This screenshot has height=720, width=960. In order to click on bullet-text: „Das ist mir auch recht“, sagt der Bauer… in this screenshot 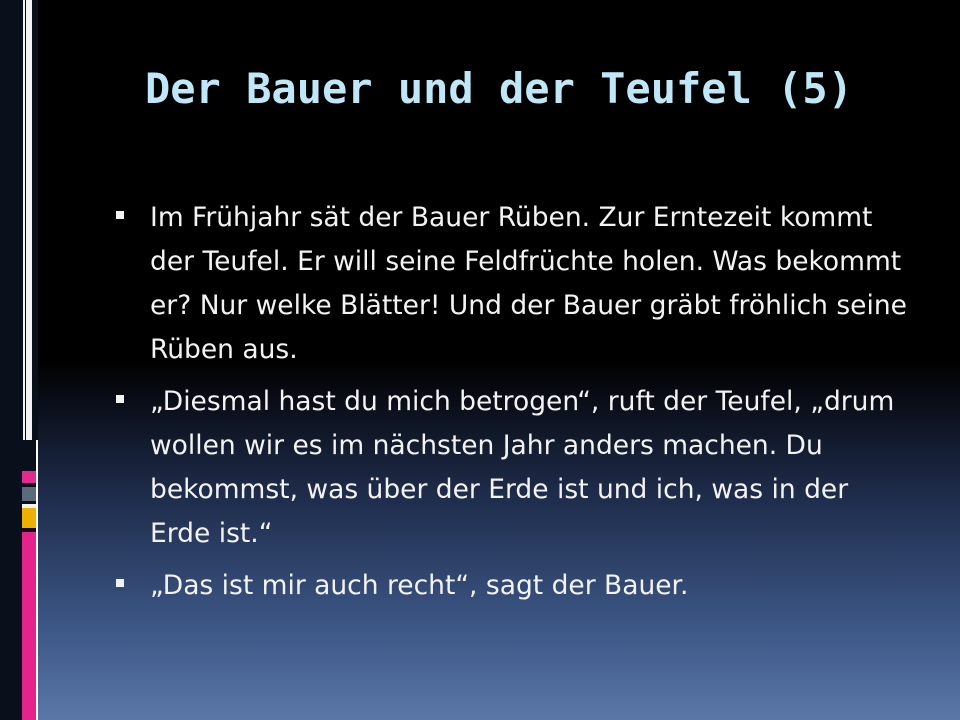, I will do `click(419, 585)`.